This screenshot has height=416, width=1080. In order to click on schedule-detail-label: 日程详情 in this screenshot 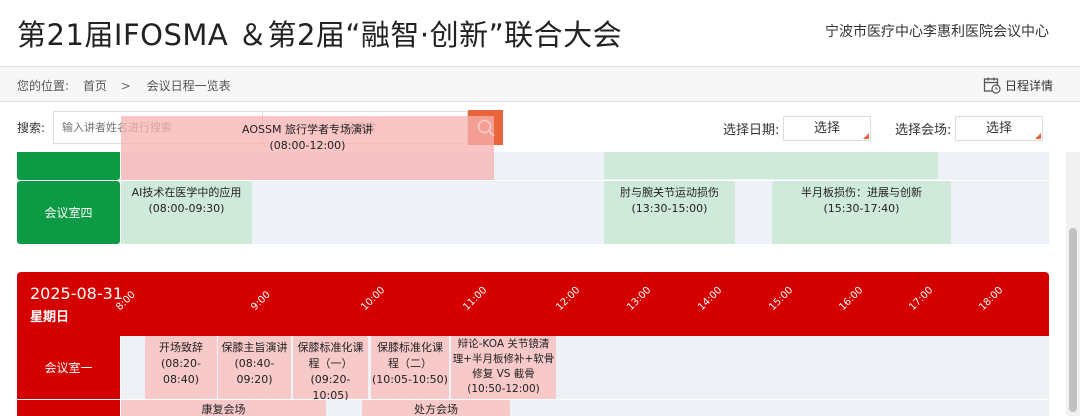, I will do `click(1028, 85)`.